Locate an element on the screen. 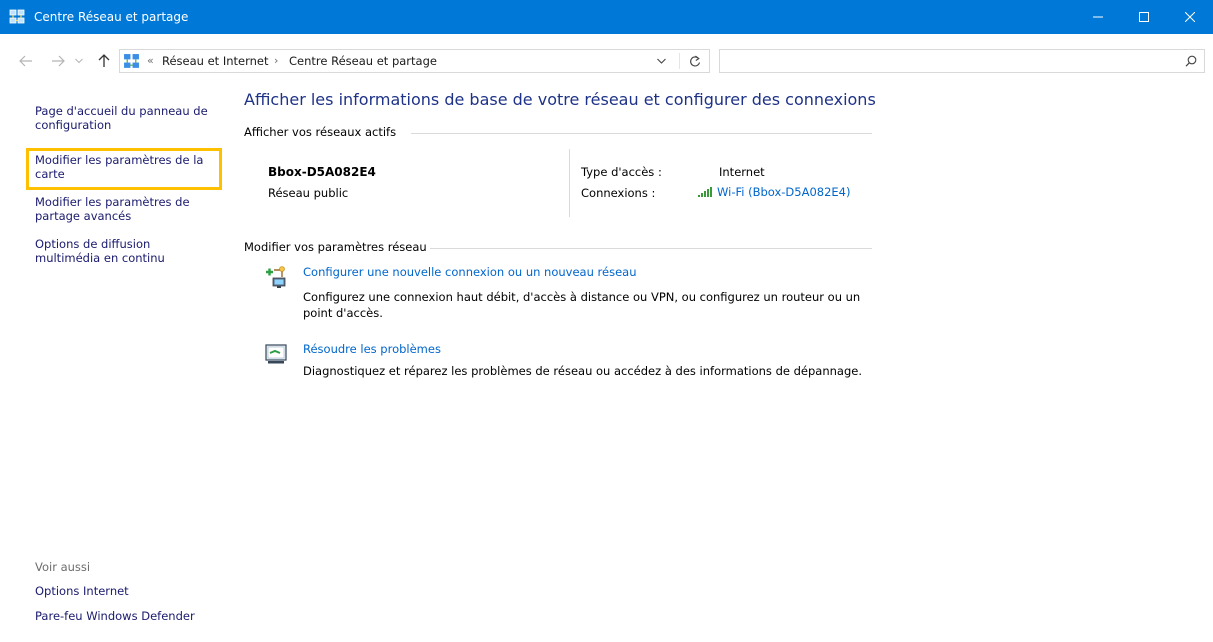  refresh-button is located at coordinates (695, 61).